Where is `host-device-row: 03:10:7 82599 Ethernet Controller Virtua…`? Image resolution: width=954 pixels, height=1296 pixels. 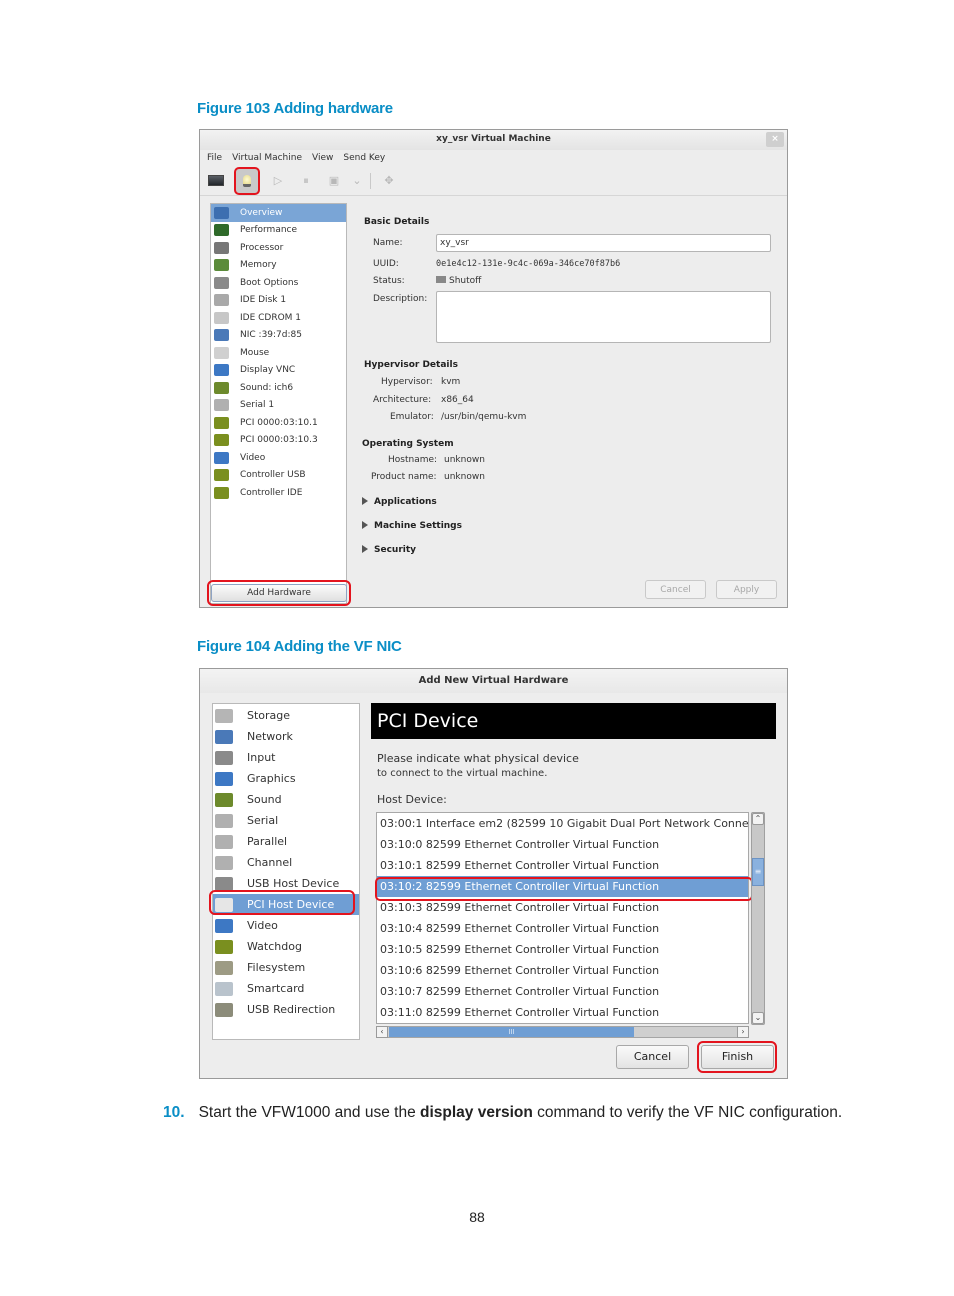 host-device-row: 03:10:7 82599 Ethernet Controller Virtua… is located at coordinates (562, 991).